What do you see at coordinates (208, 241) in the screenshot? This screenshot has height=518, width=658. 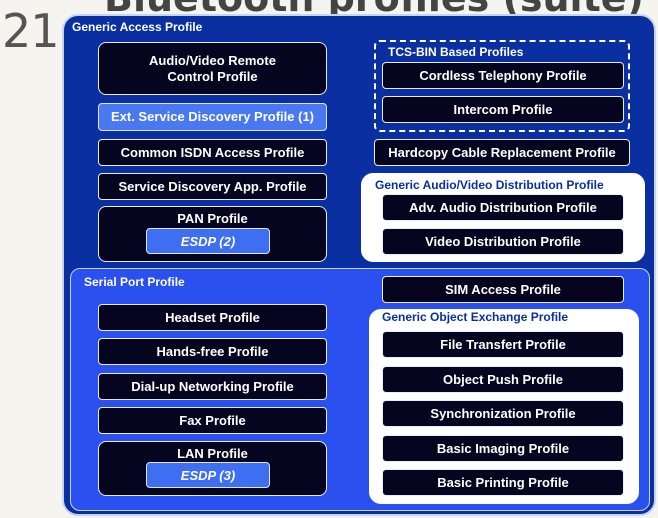 I see `pan-esdp: ESDP (2)` at bounding box center [208, 241].